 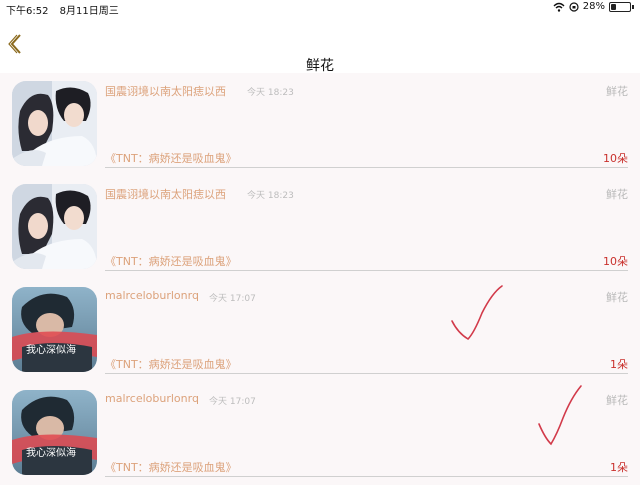 I want to click on back-button, so click(x=16, y=44).